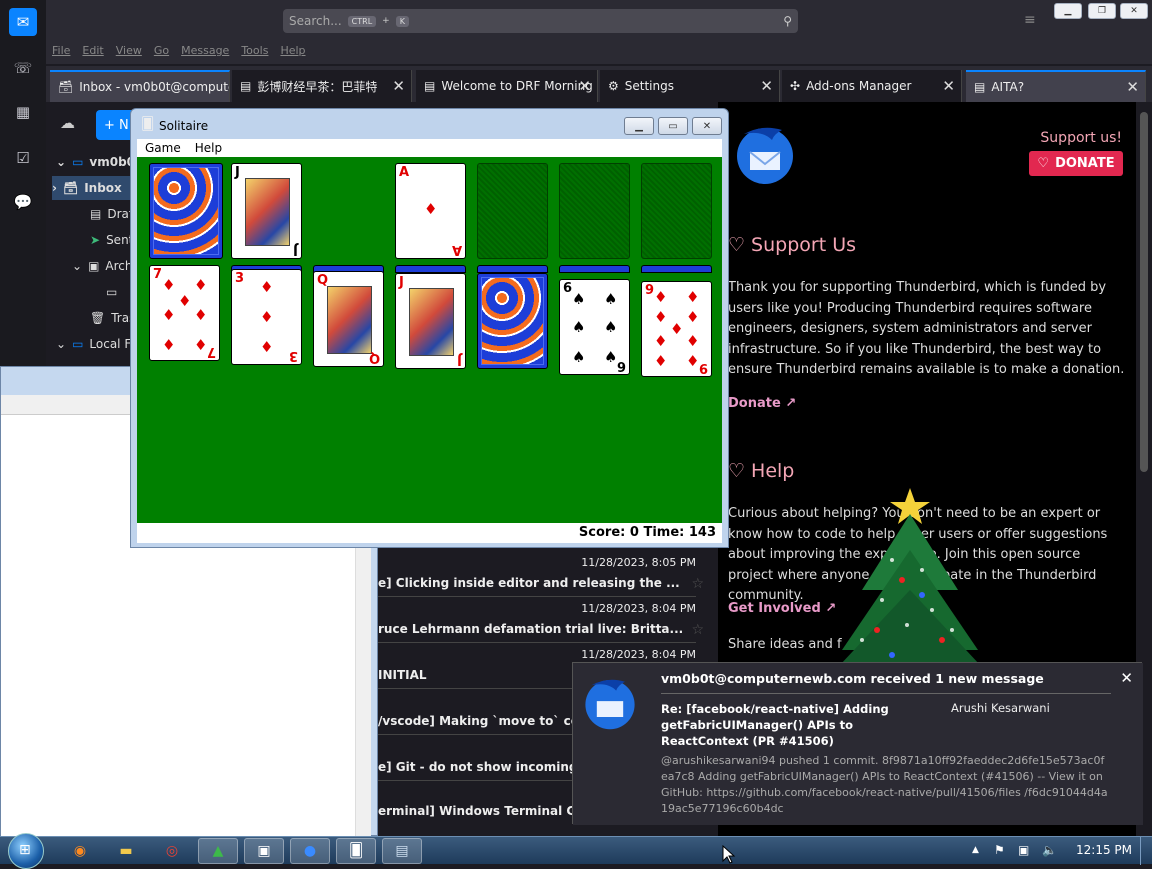  What do you see at coordinates (186, 211) in the screenshot?
I see `stock-pile` at bounding box center [186, 211].